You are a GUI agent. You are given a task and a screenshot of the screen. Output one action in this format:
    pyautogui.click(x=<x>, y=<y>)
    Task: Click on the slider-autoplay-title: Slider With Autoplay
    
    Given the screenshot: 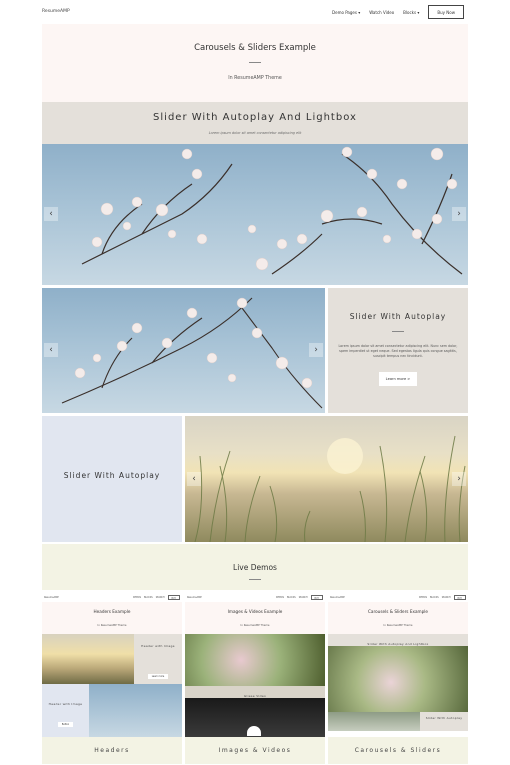 What is the action you would take?
    pyautogui.click(x=398, y=316)
    